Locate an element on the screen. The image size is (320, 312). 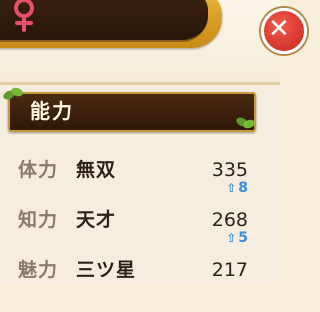
character-header is located at coordinates (104, 21).